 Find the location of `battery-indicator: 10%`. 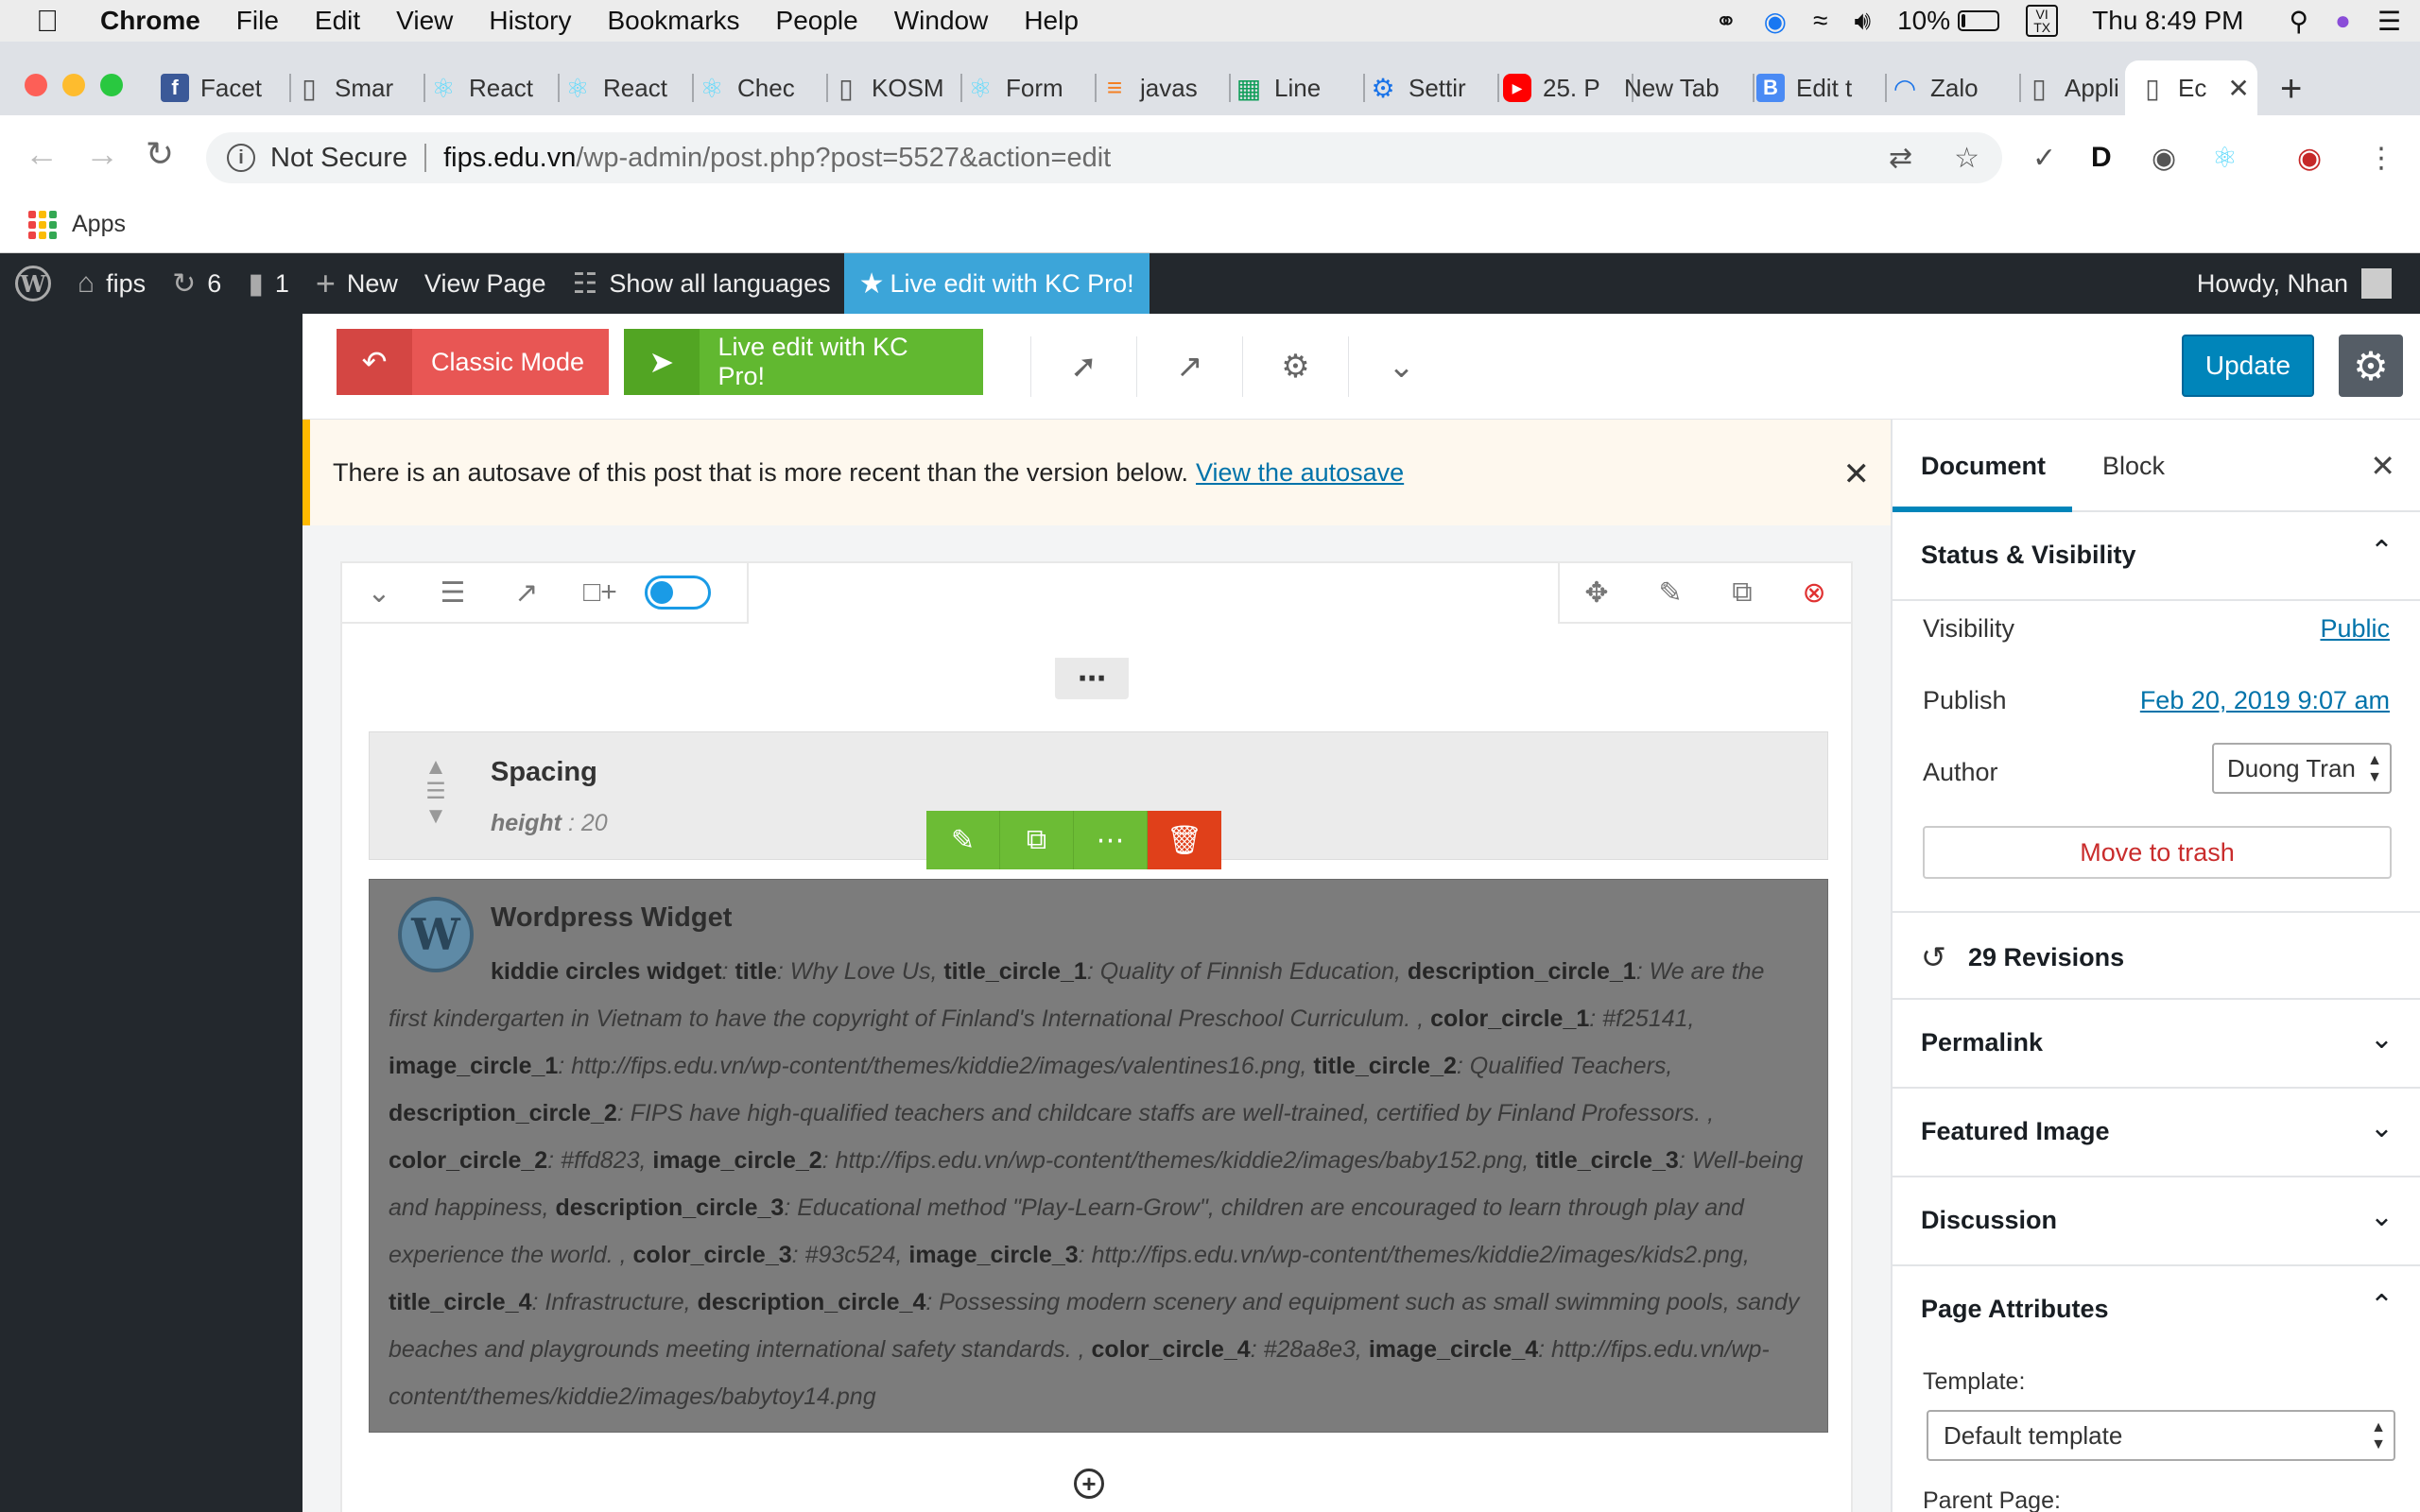

battery-indicator: 10% is located at coordinates (1949, 21).